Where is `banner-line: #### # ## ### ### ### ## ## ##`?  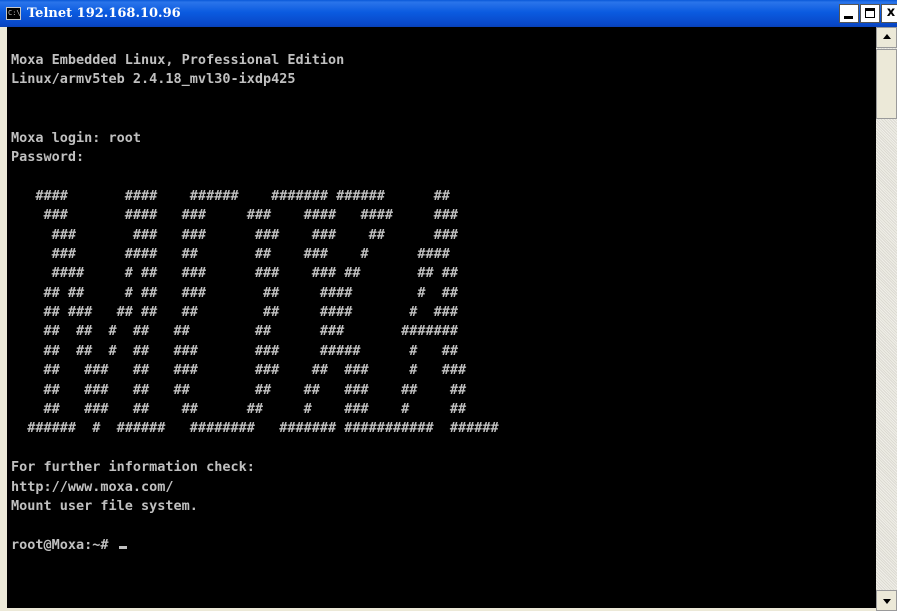
banner-line: #### # ## ### ### ### ## ## ## is located at coordinates (235, 273).